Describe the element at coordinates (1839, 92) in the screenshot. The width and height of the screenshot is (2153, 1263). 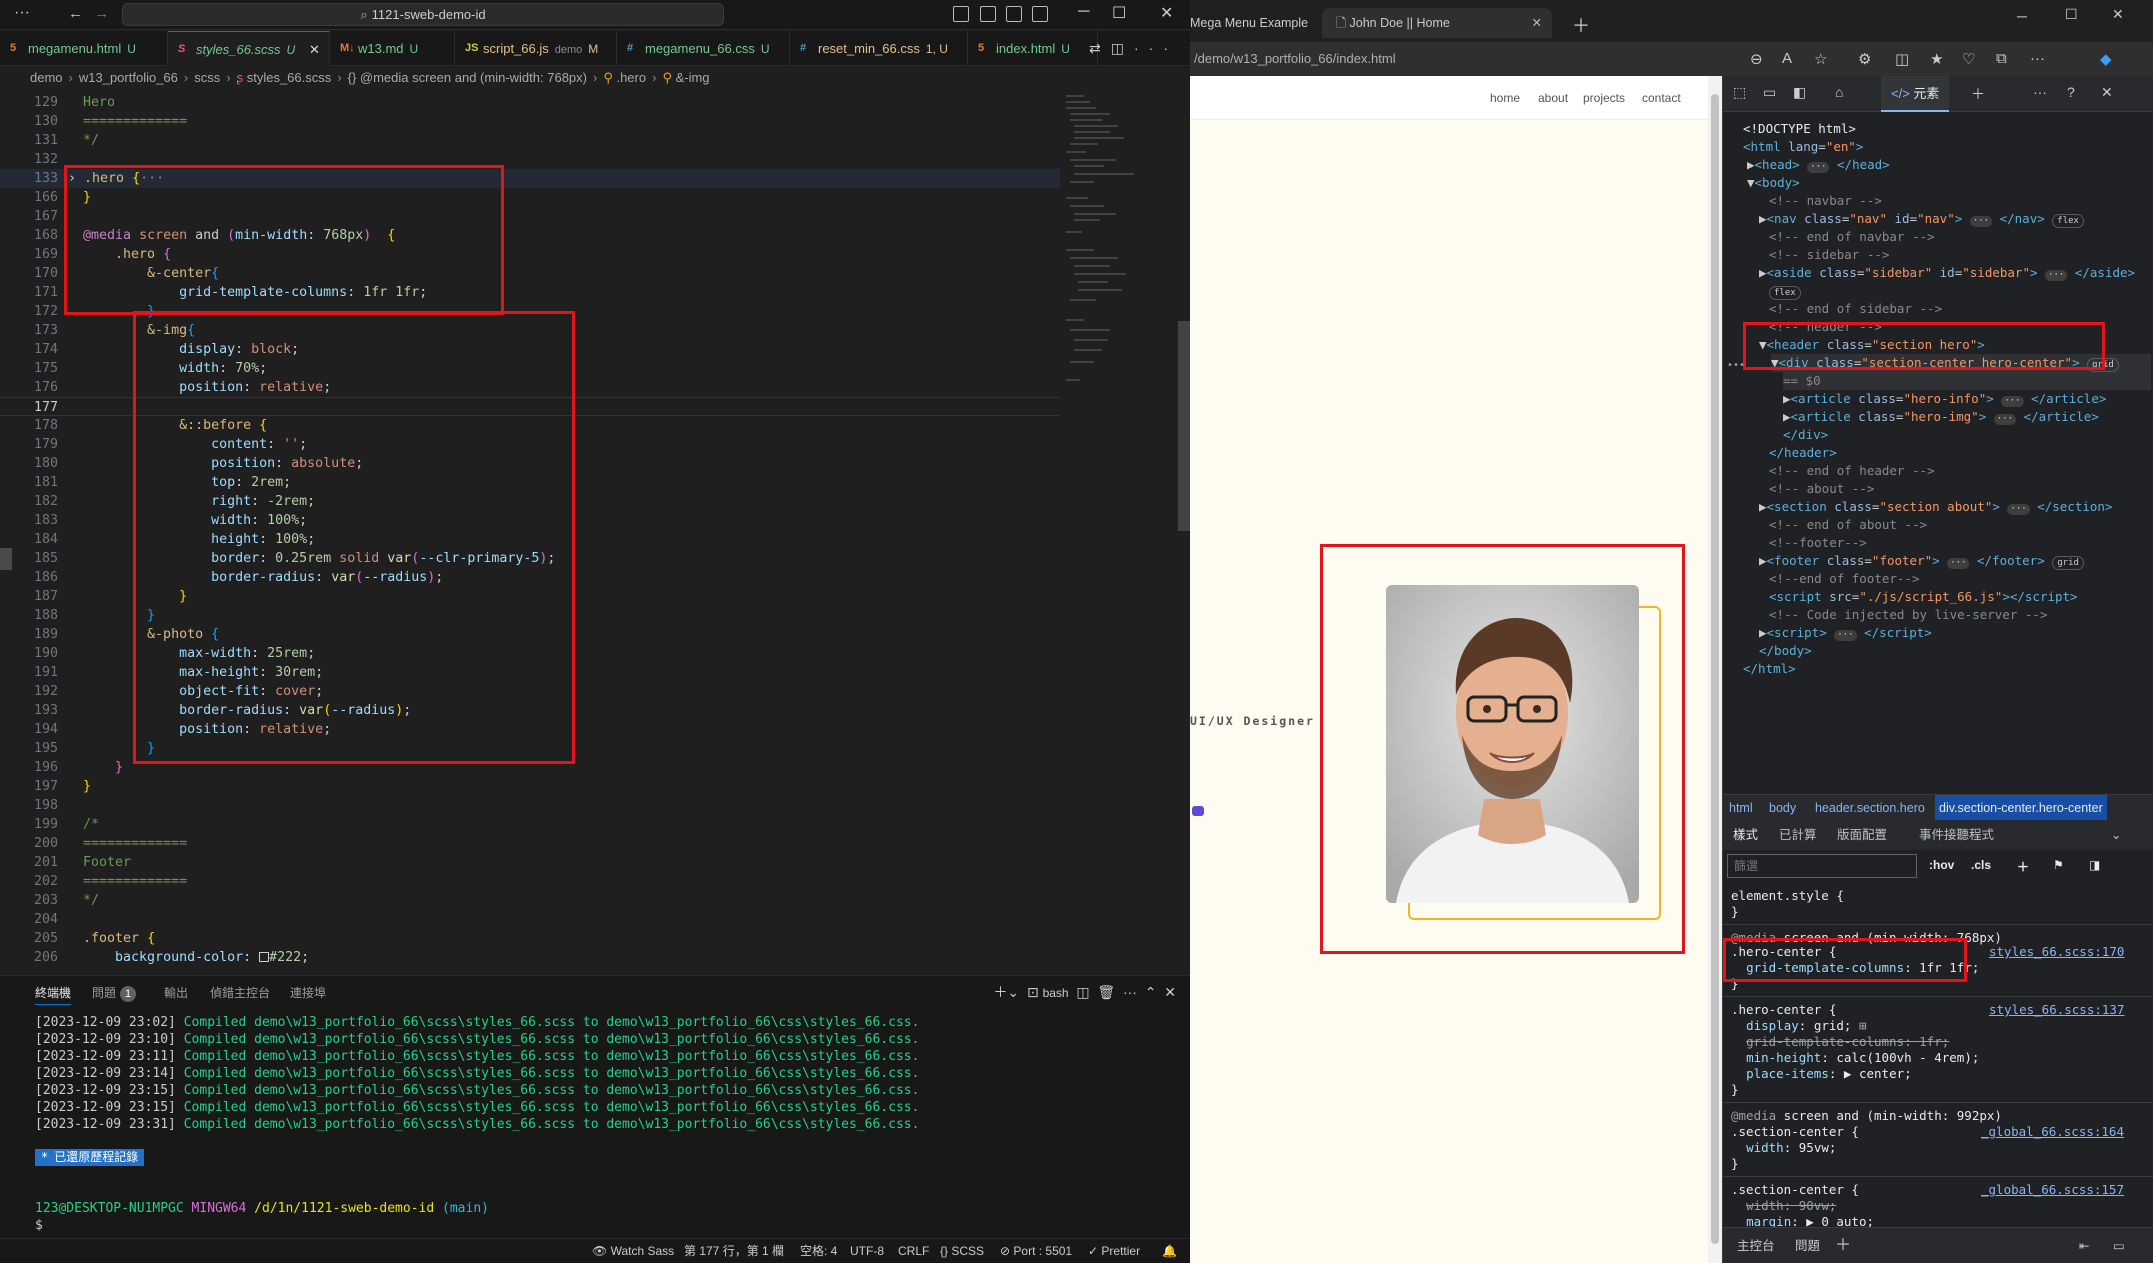
I see `home-icon: ⌂` at that location.